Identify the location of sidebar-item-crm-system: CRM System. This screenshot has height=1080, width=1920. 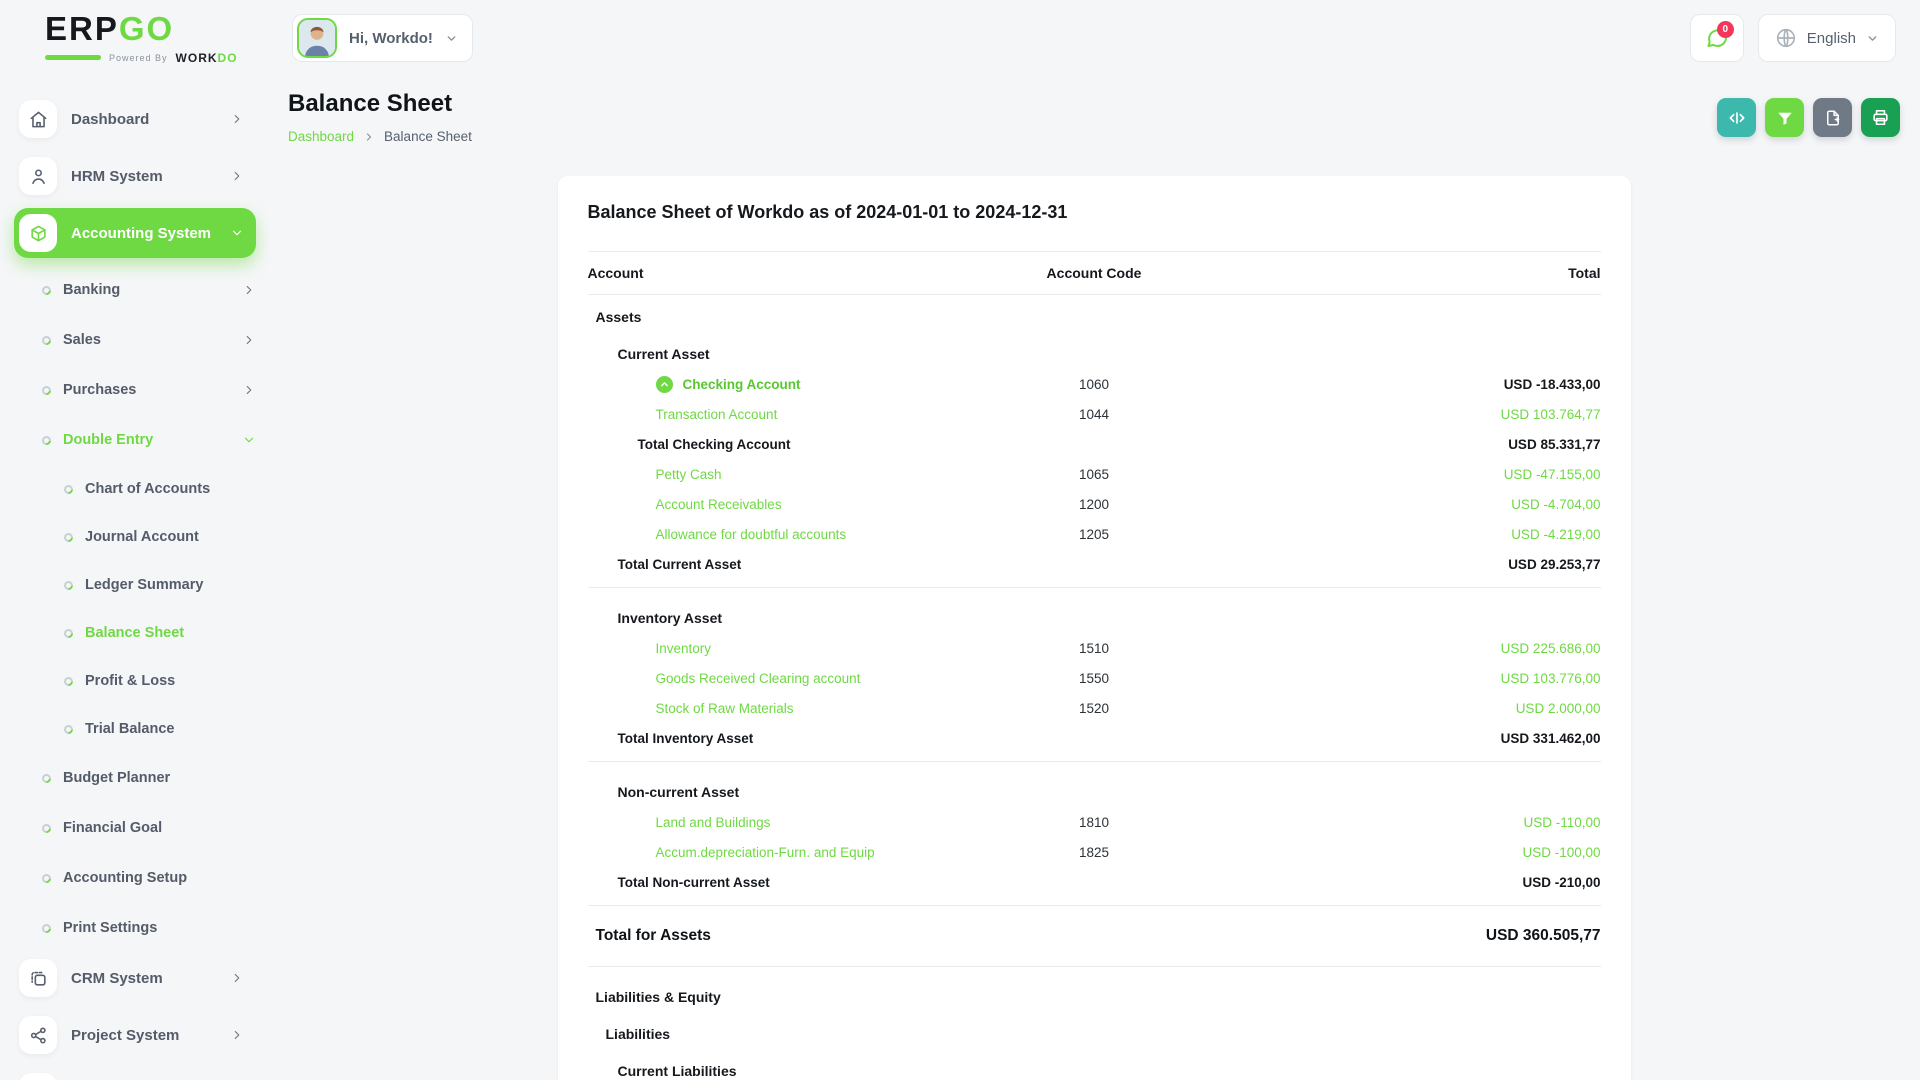
(135, 978).